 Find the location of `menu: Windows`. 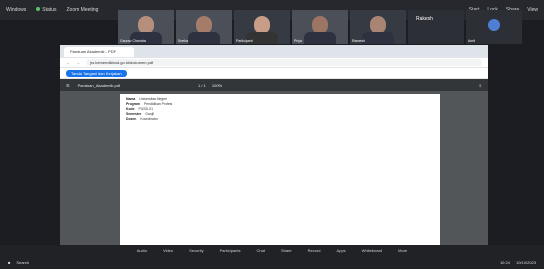

menu: Windows is located at coordinates (16, 10).